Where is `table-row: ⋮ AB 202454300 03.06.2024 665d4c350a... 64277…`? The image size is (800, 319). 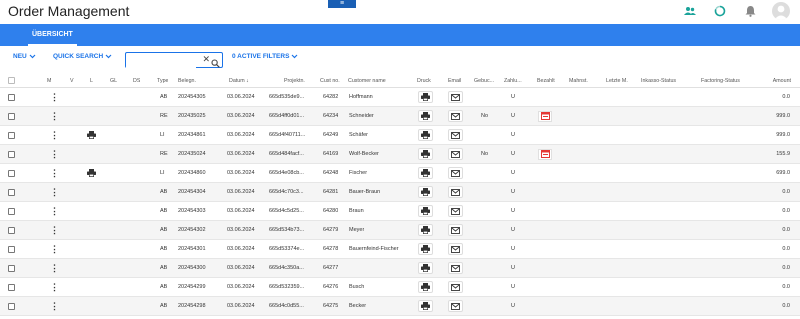
table-row: ⋮ AB 202454300 03.06.2024 665d4c350a... 64277… is located at coordinates (400, 268).